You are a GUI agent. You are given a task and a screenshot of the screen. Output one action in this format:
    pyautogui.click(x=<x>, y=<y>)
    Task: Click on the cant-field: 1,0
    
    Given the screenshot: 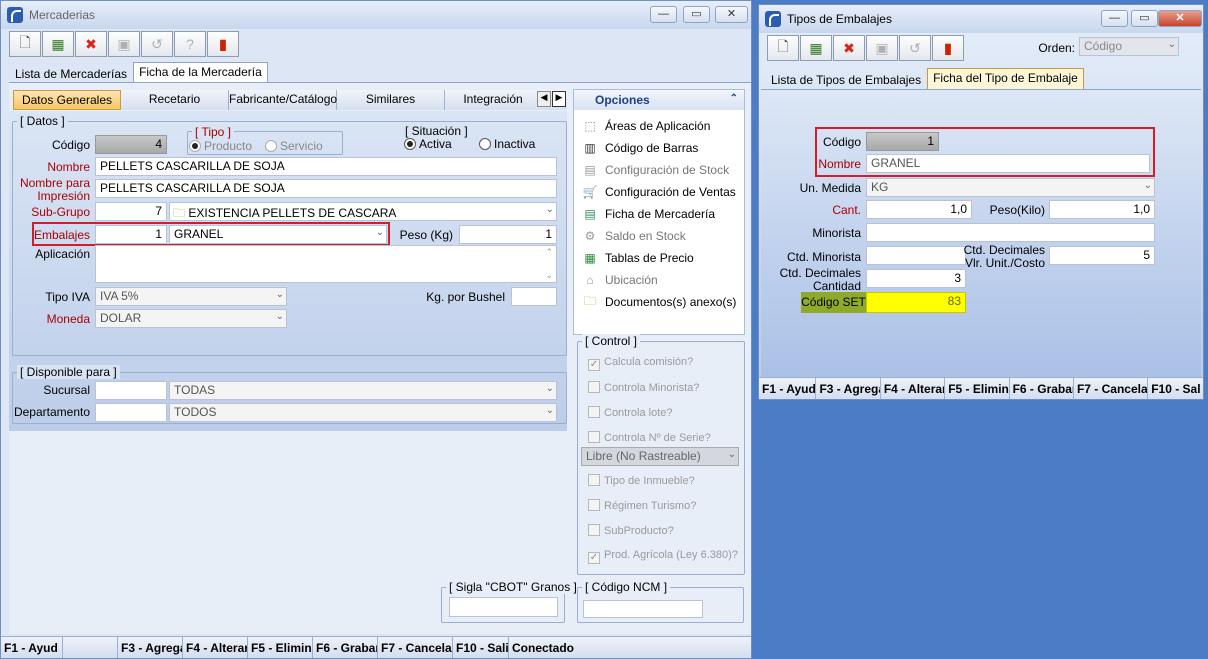 What is the action you would take?
    pyautogui.click(x=919, y=209)
    